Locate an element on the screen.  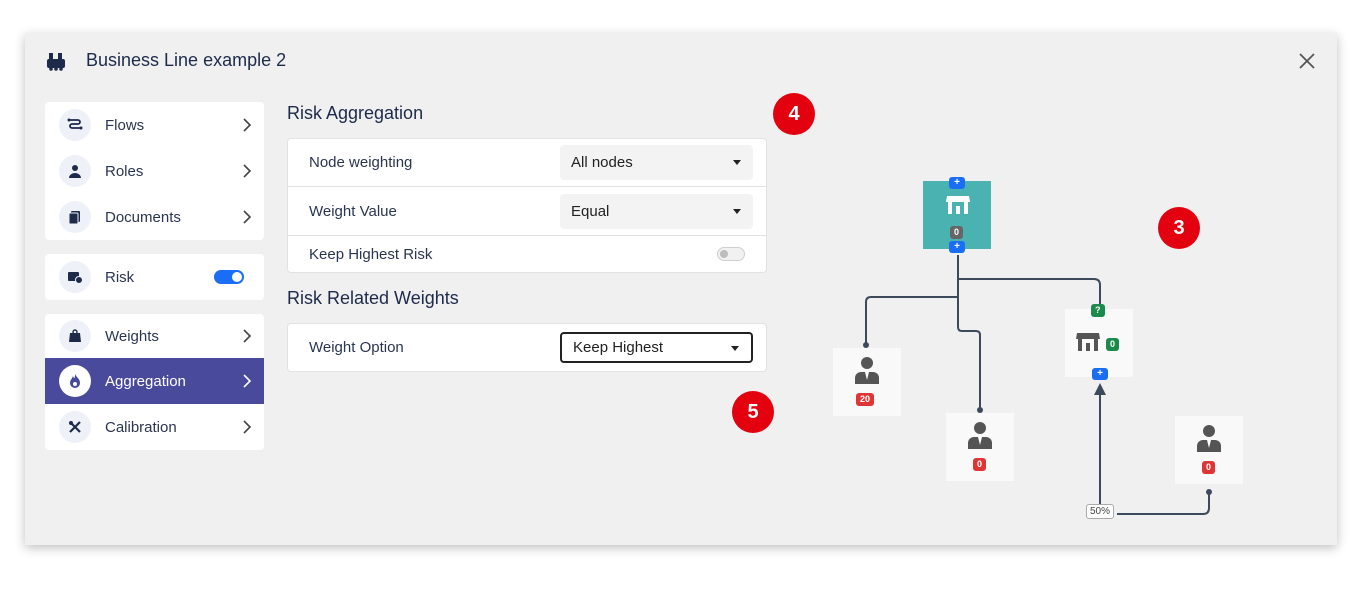
add-parent-button: + is located at coordinates (957, 183).